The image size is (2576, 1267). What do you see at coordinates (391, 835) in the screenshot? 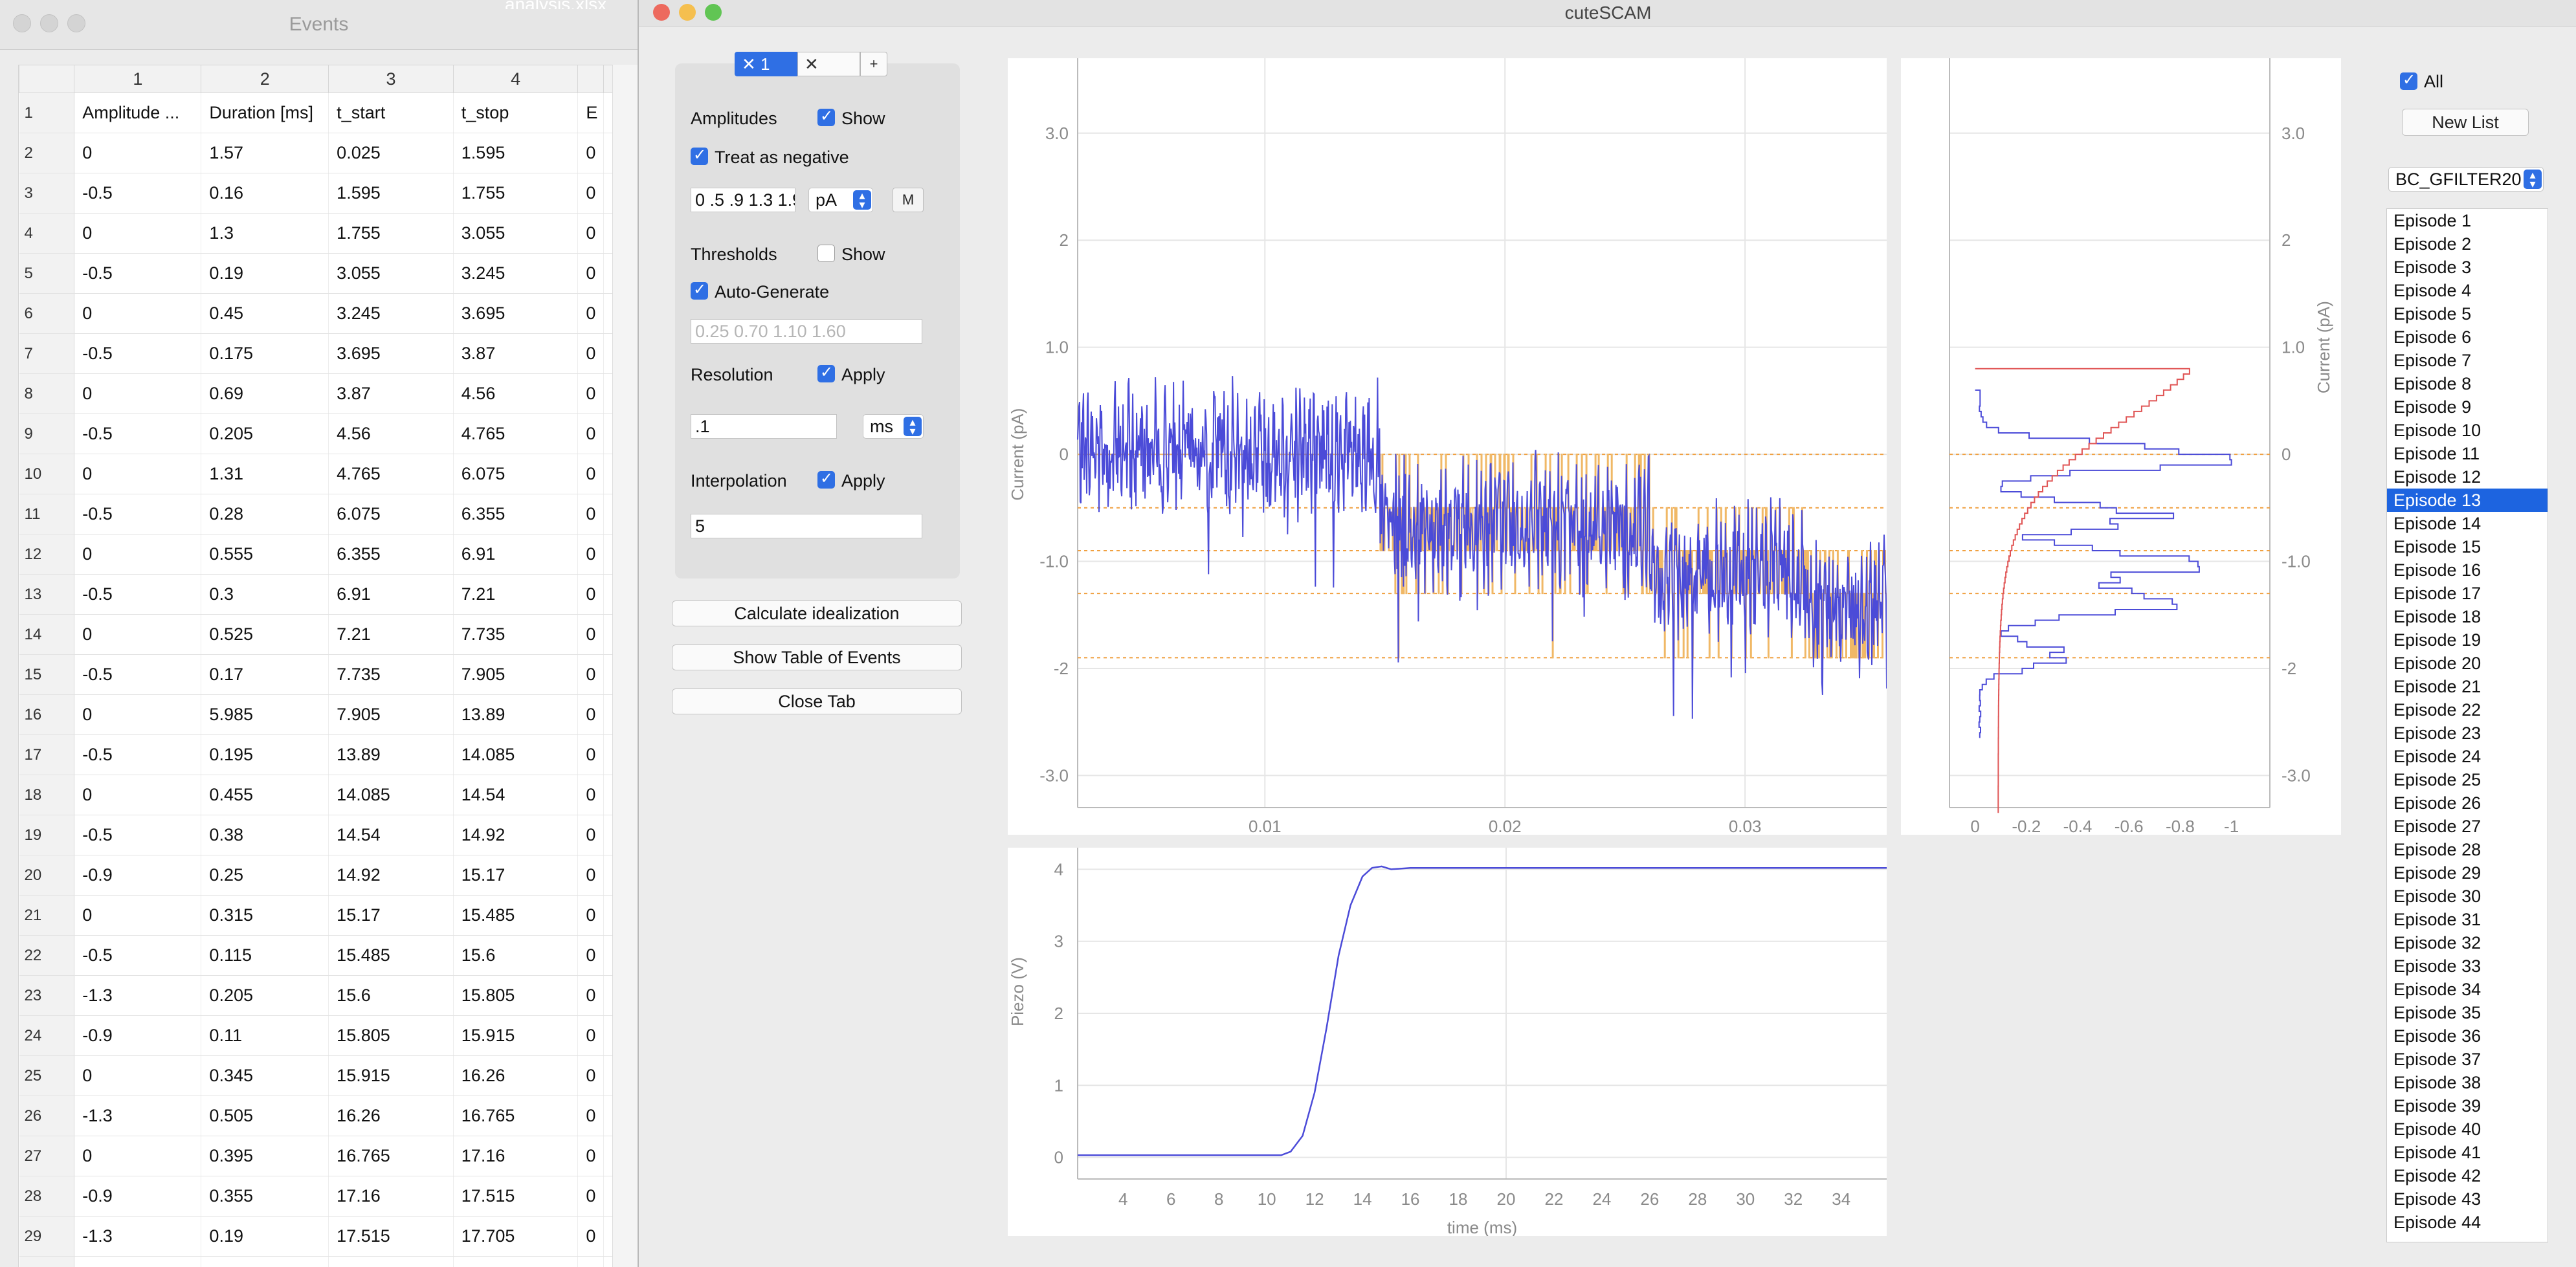
I see `table-cell: 14.54` at bounding box center [391, 835].